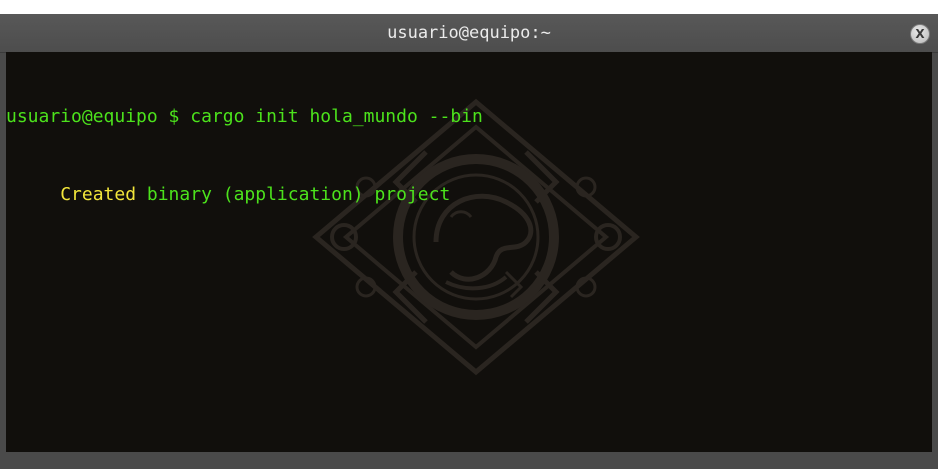  I want to click on desktop-top-strip, so click(469, 7).